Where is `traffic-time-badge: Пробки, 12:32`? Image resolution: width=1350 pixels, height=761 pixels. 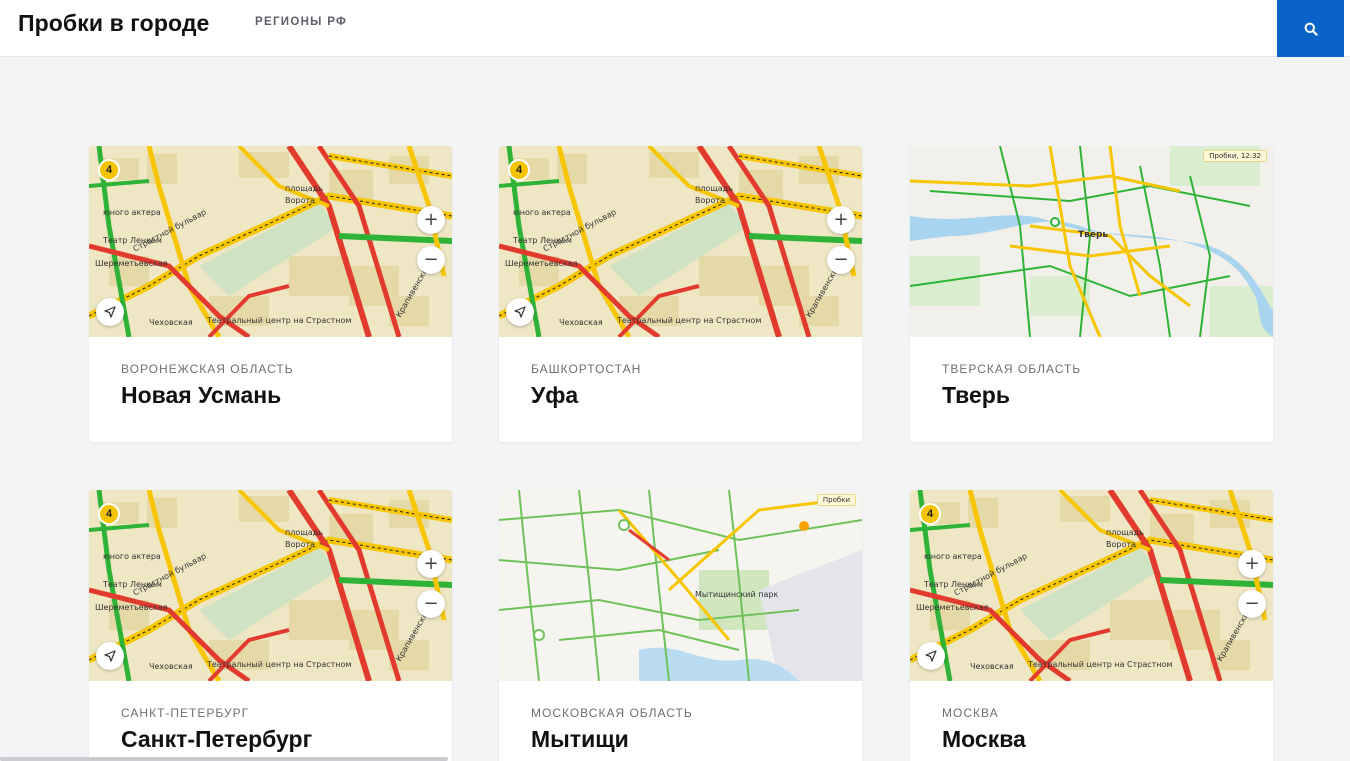
traffic-time-badge: Пробки, 12:32 is located at coordinates (1235, 156).